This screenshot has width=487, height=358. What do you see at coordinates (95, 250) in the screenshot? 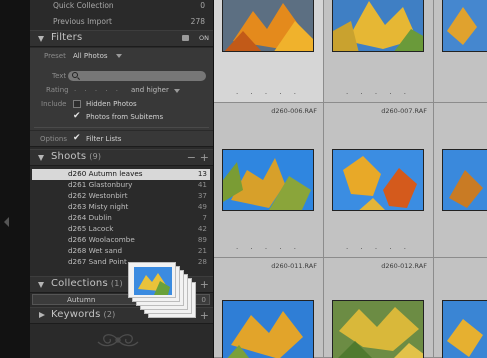
I see `shoot-name: d268 Wet sand` at bounding box center [95, 250].